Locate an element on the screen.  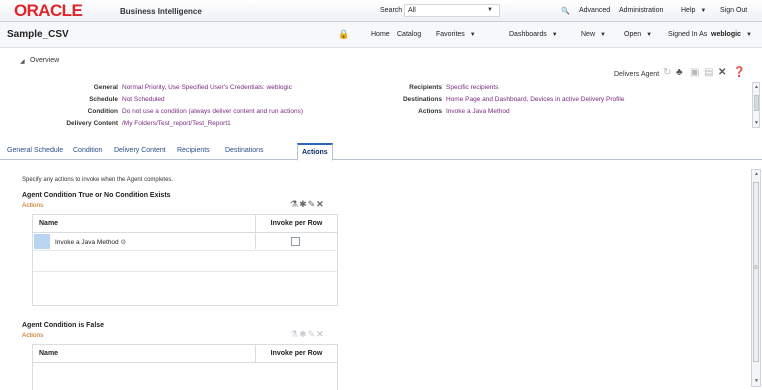
page-title: Sample_CSV is located at coordinates (38, 34).